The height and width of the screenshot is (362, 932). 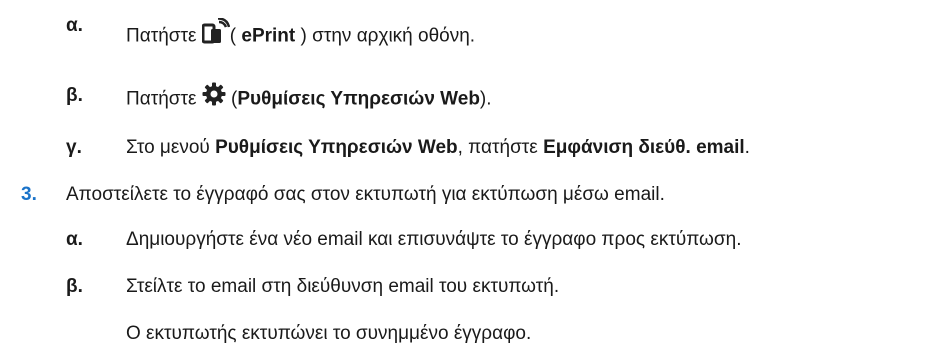 What do you see at coordinates (268, 36) in the screenshot?
I see `eprint-label: ePrint` at bounding box center [268, 36].